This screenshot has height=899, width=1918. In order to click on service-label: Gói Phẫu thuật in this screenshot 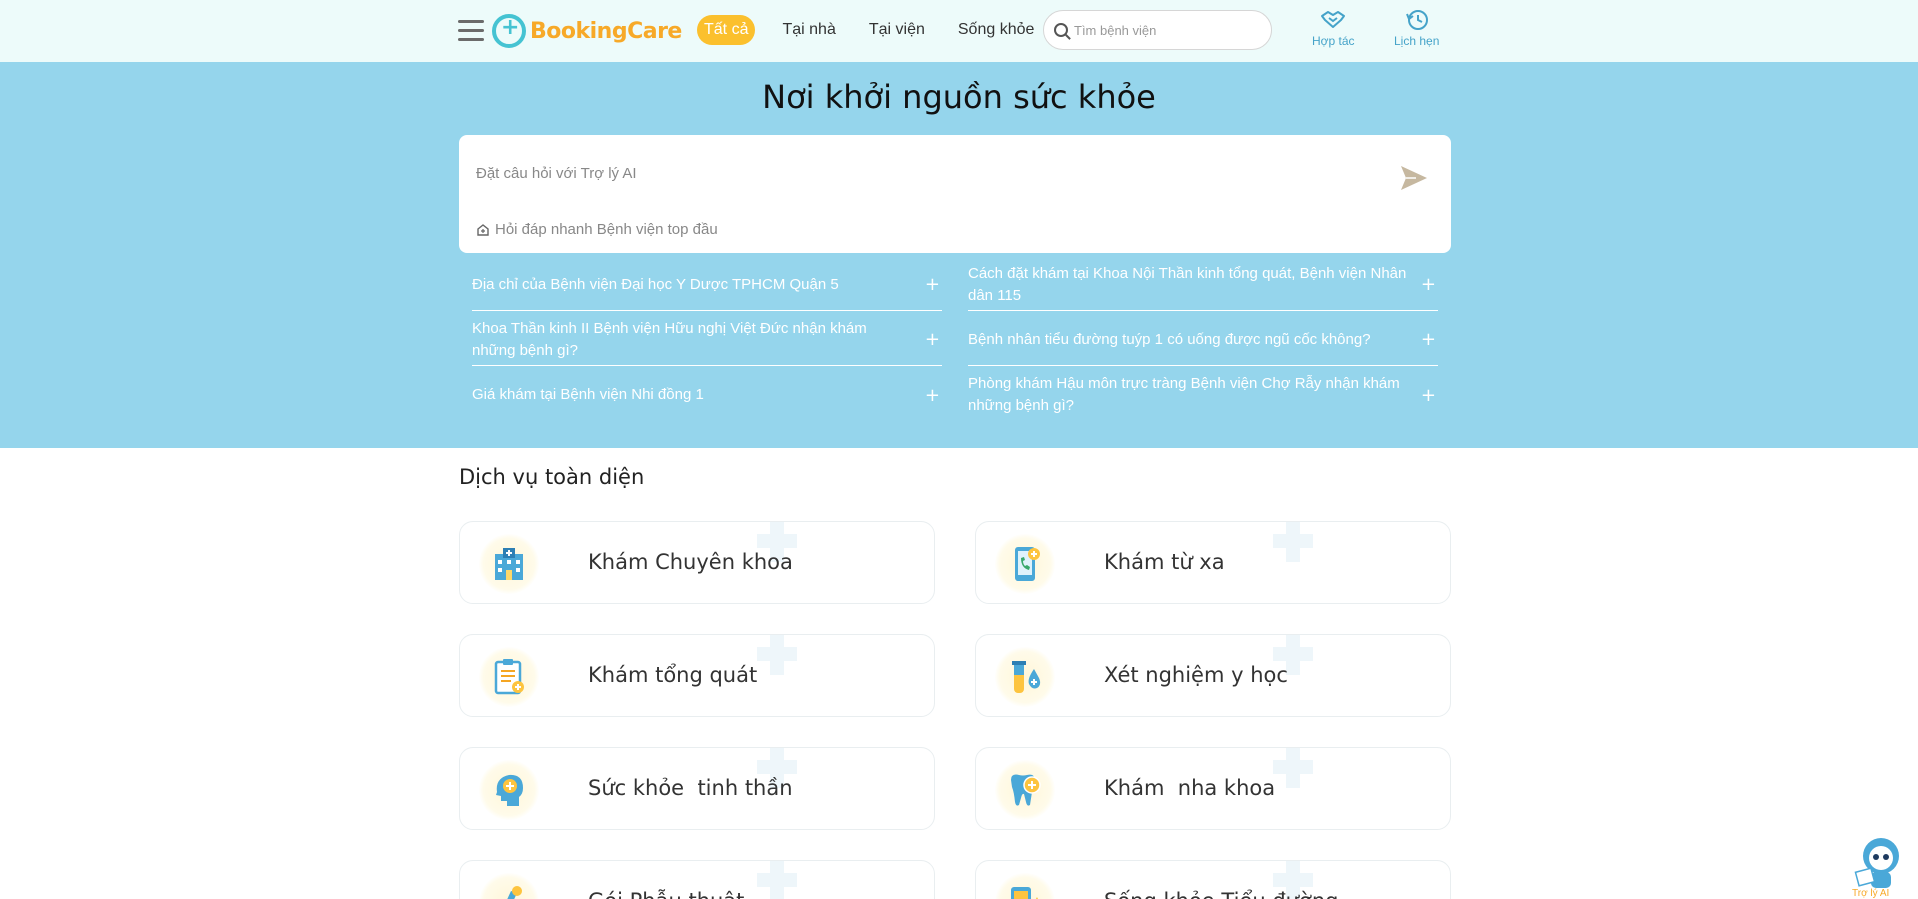, I will do `click(666, 894)`.